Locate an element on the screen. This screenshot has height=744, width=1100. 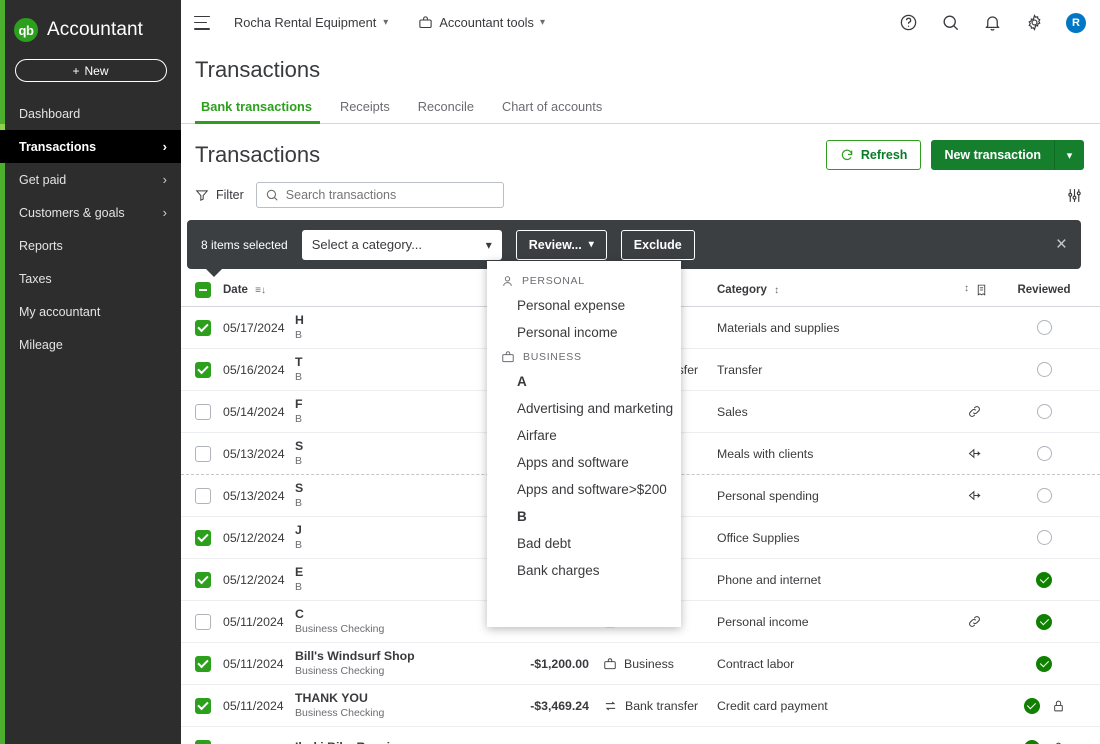
table-row: Ibuki Bike Repair is located at coordinates (640, 735).